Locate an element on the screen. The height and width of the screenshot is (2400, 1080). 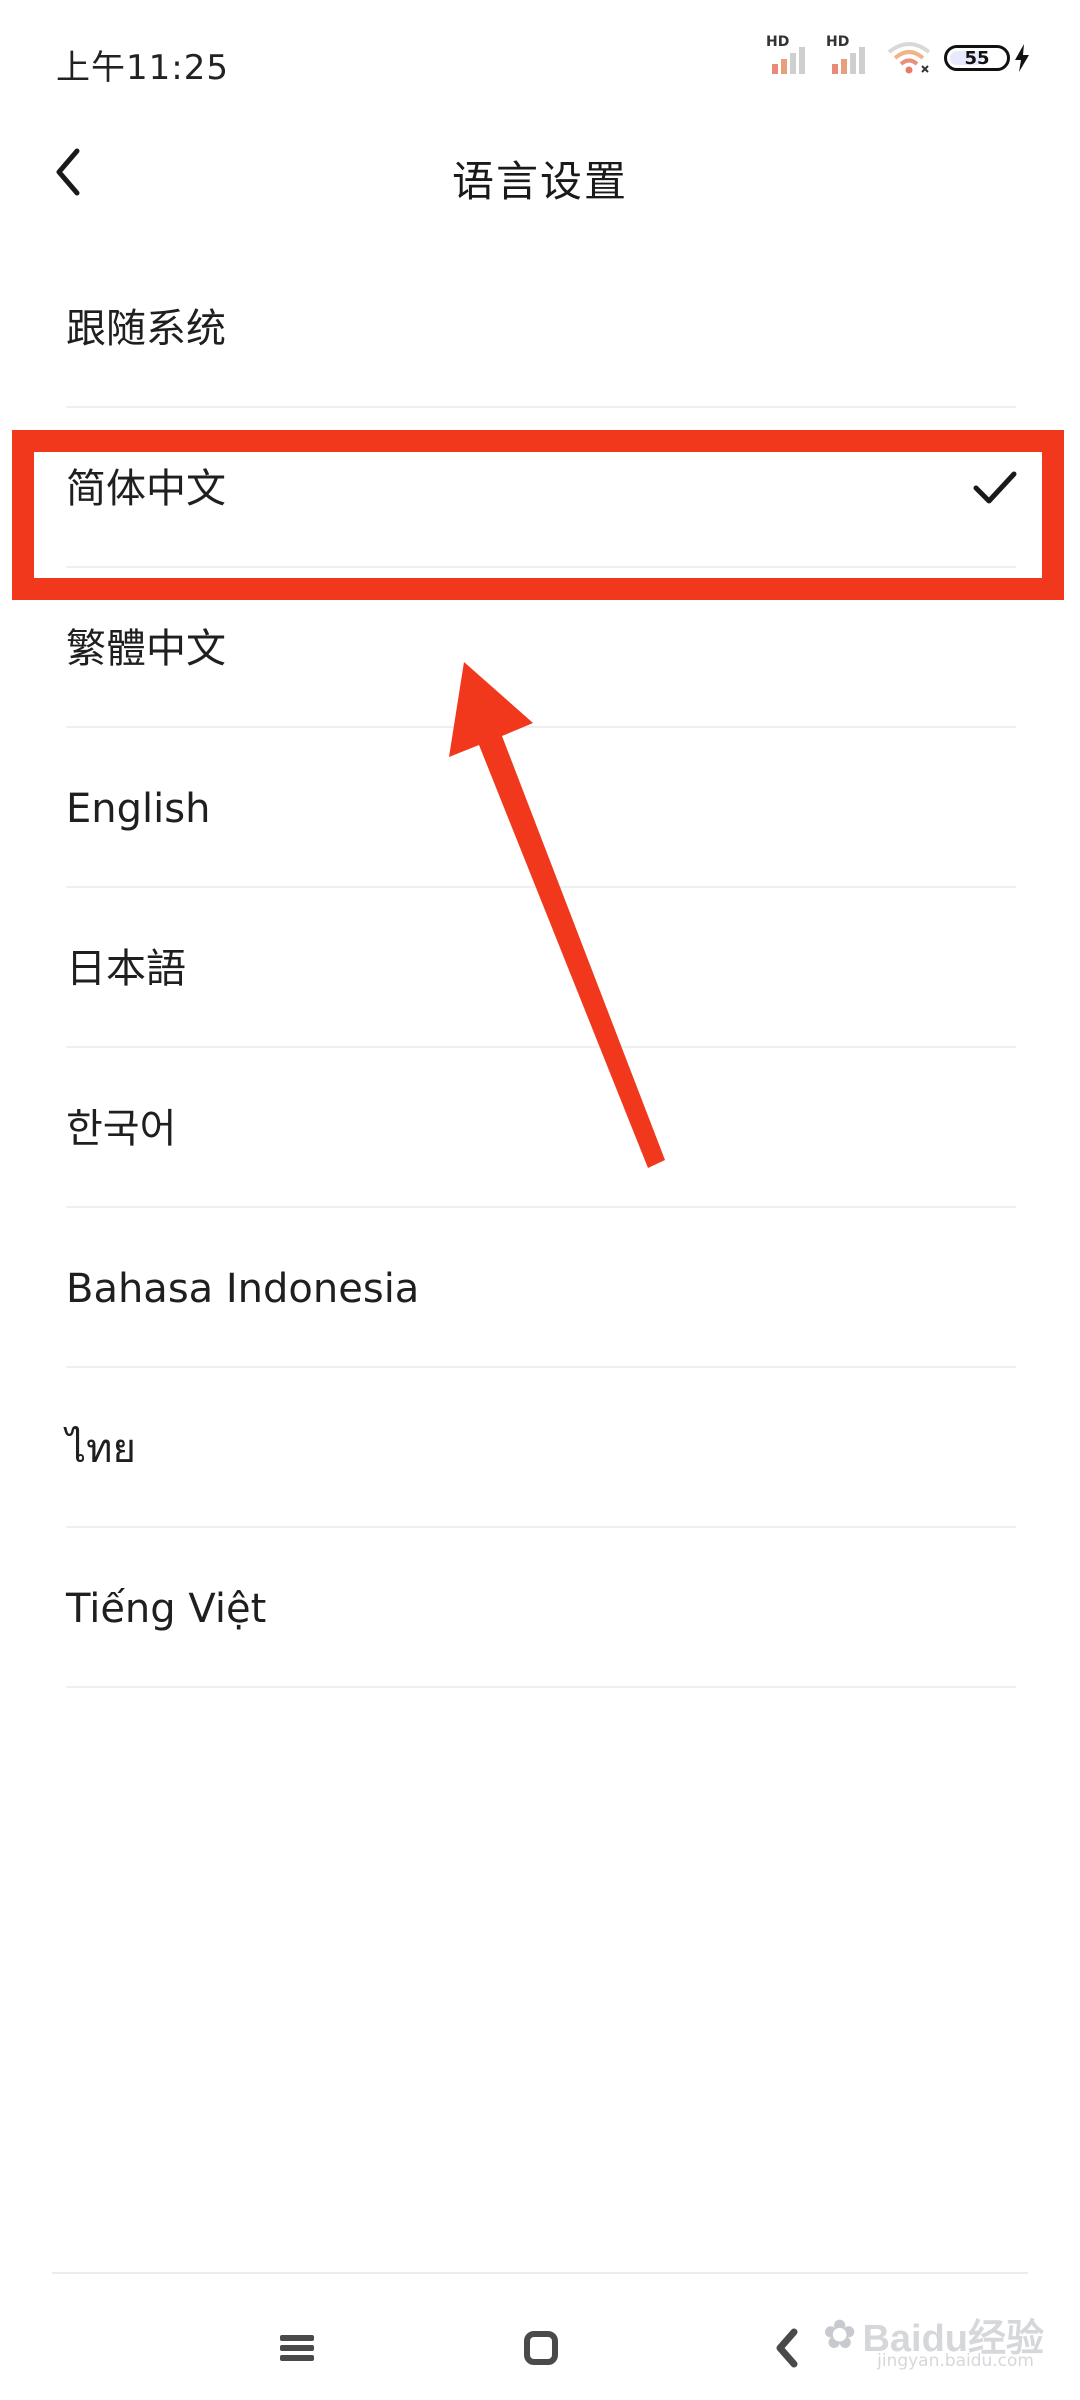
status-icons: HD HD 55 is located at coordinates (898, 56).